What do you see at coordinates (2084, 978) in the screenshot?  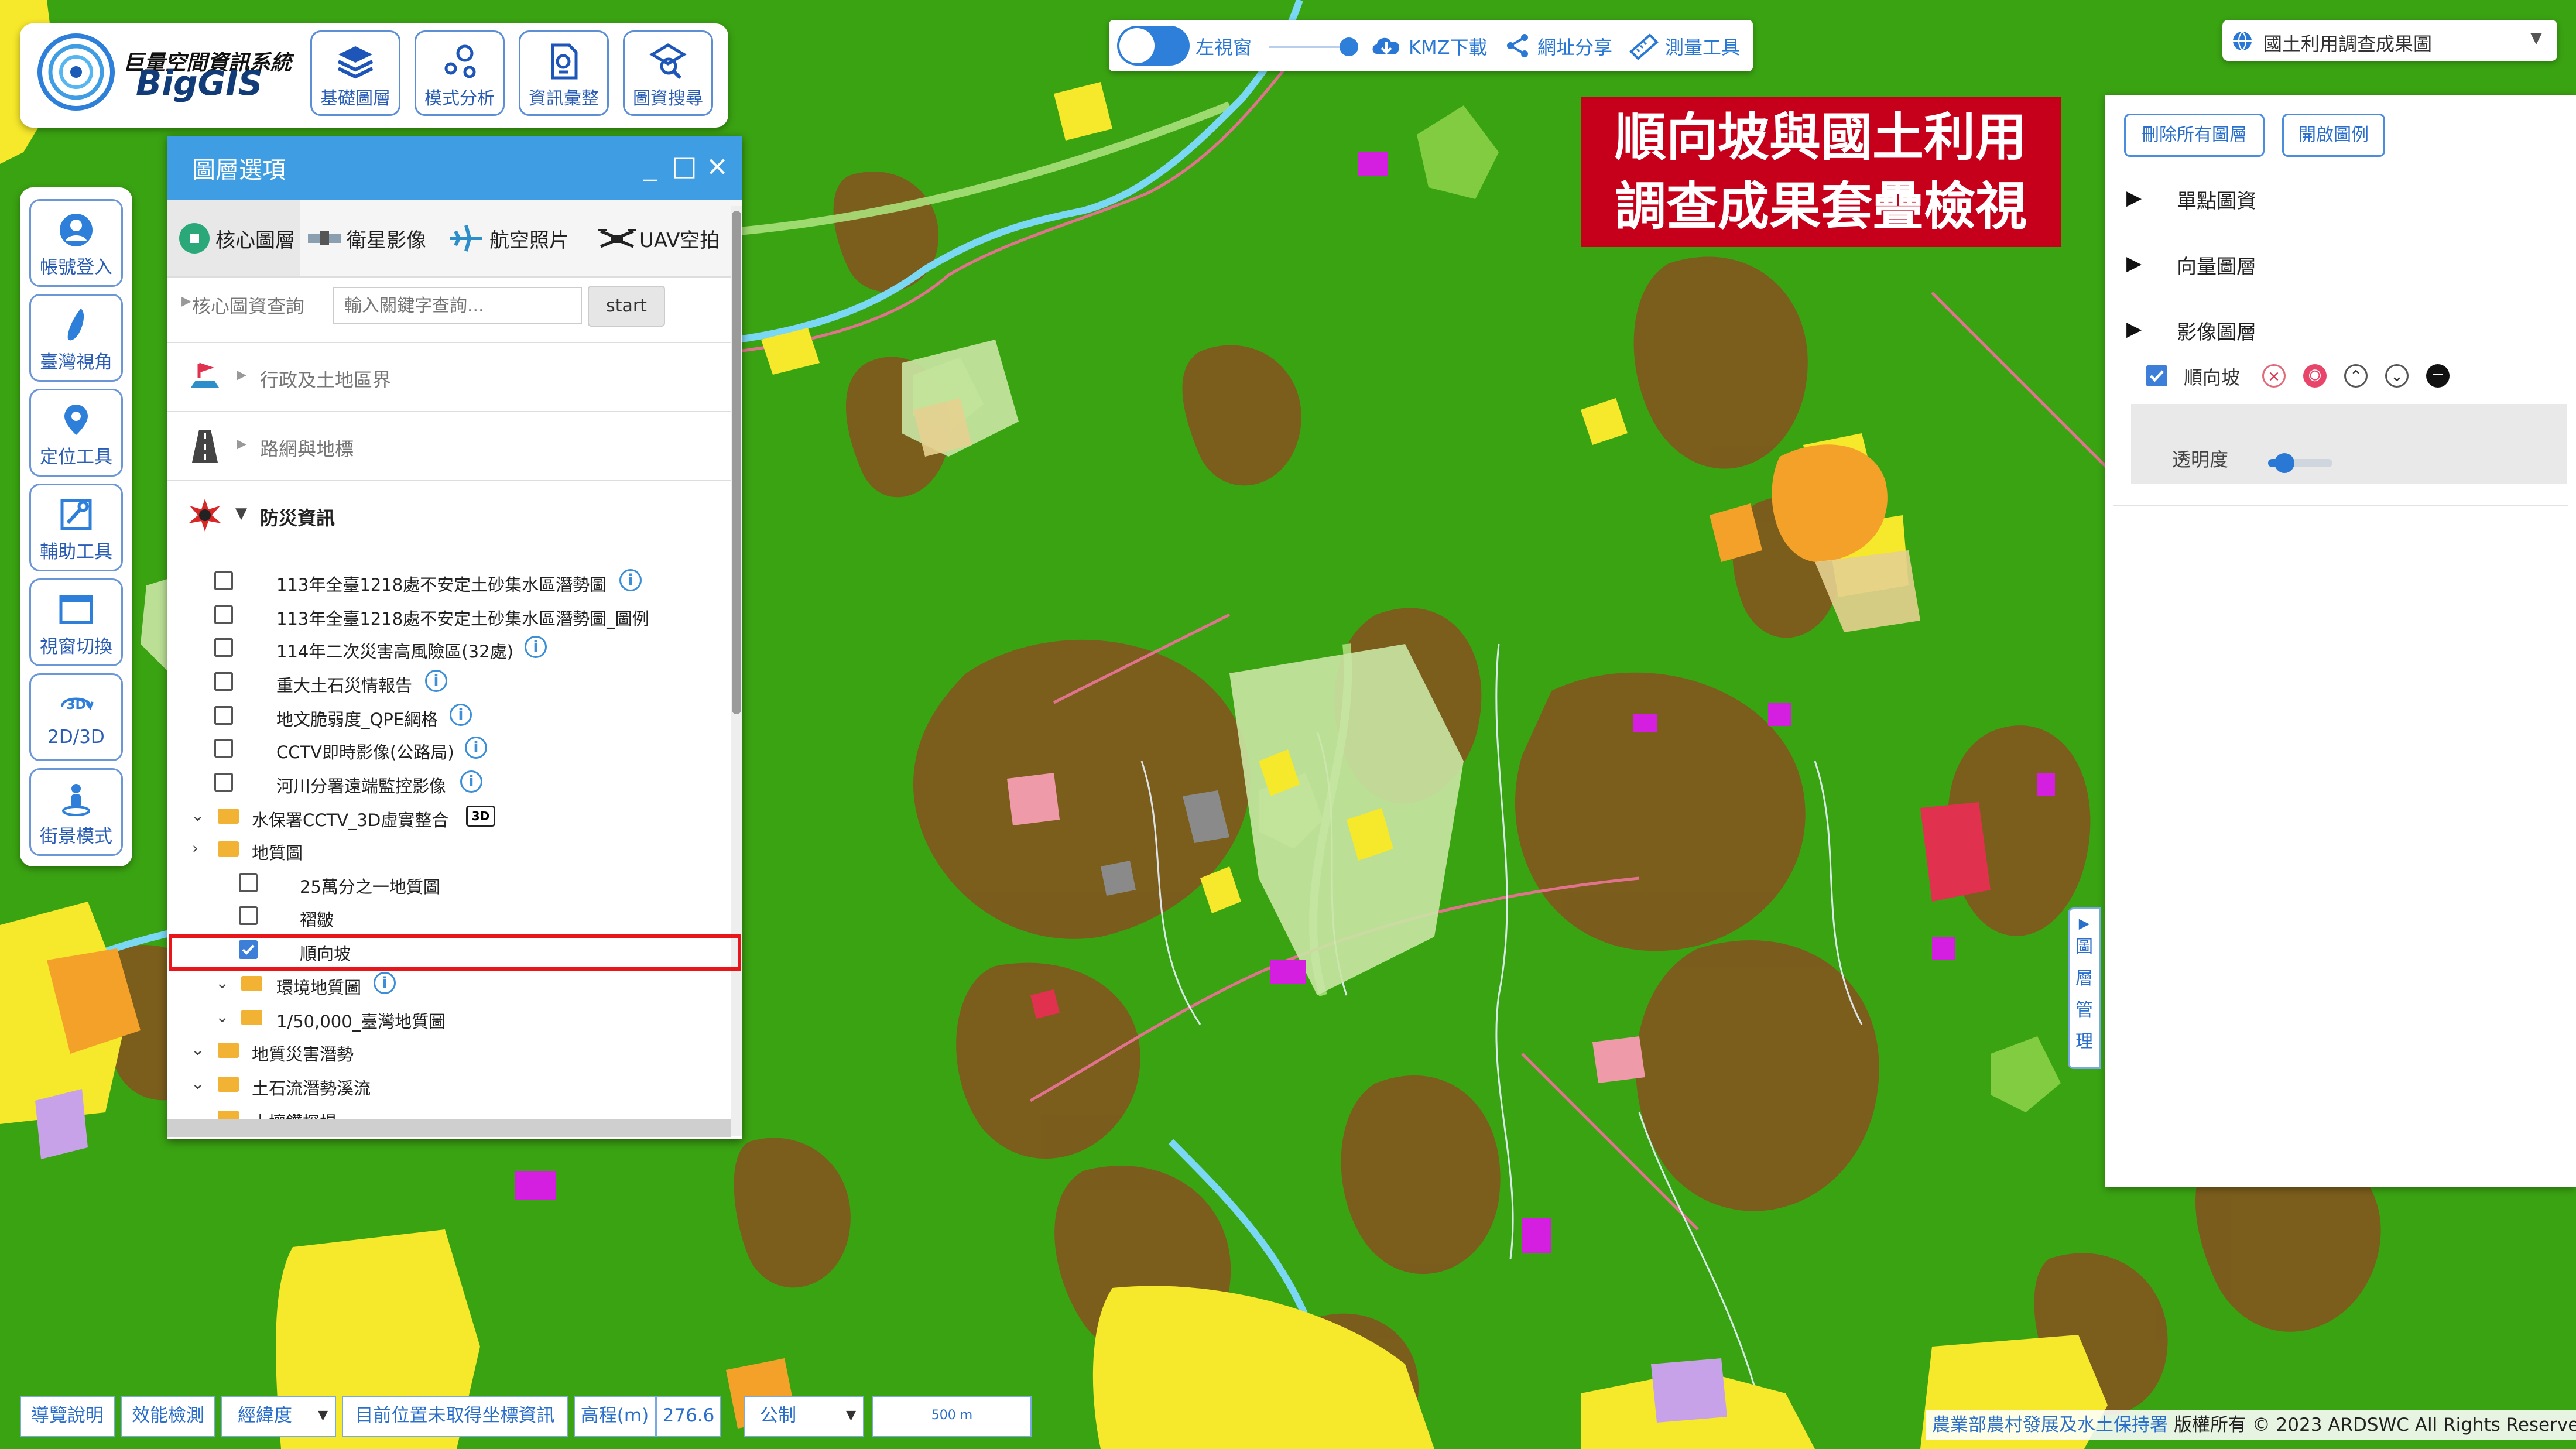 I see `side-tab-char: 層` at bounding box center [2084, 978].